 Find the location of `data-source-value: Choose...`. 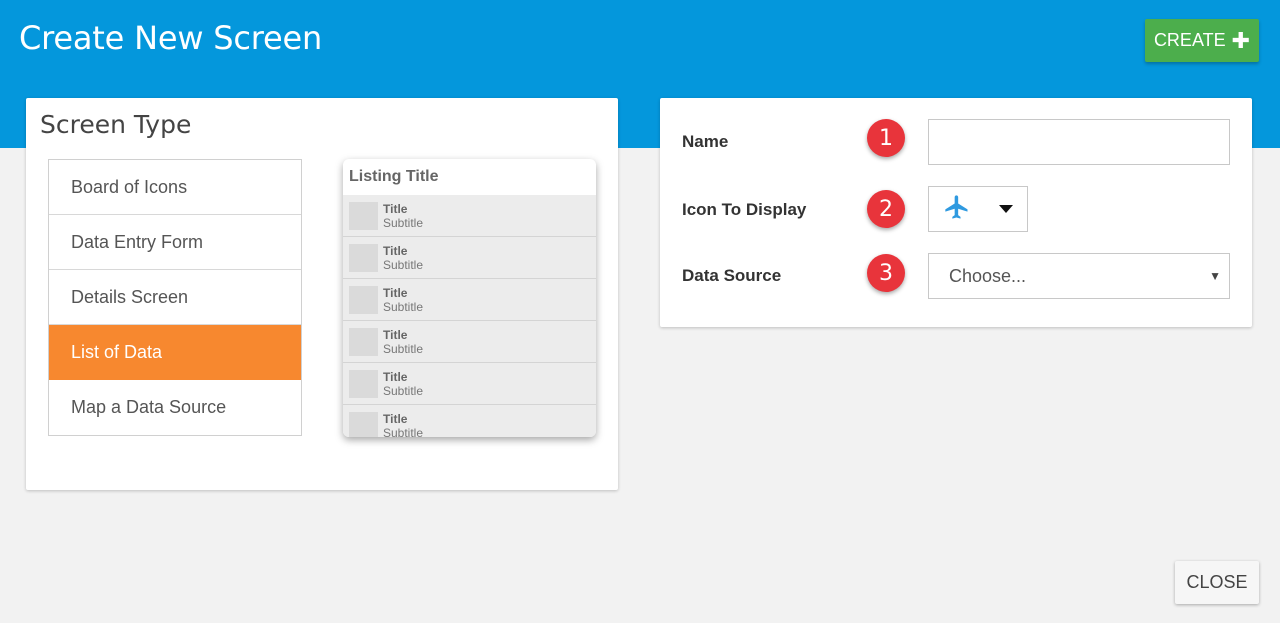

data-source-value: Choose... is located at coordinates (988, 275).